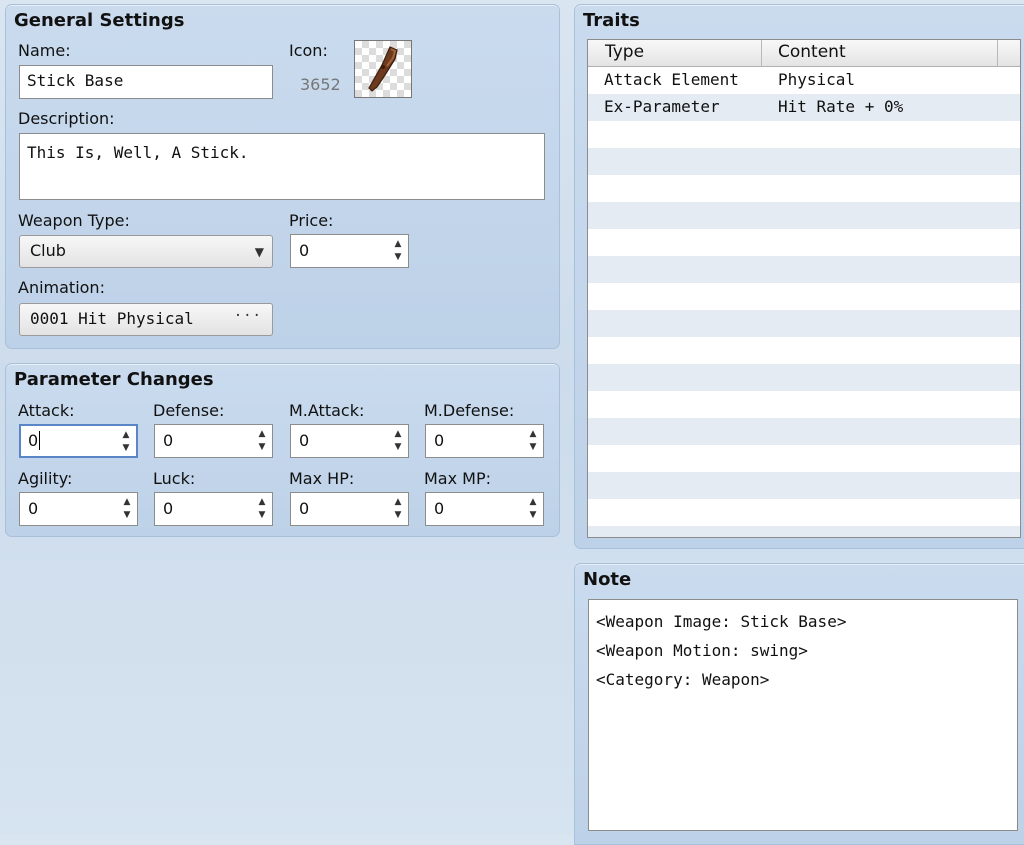 Image resolution: width=1024 pixels, height=845 pixels. I want to click on parameter-changes-title: Parameter Changes, so click(114, 379).